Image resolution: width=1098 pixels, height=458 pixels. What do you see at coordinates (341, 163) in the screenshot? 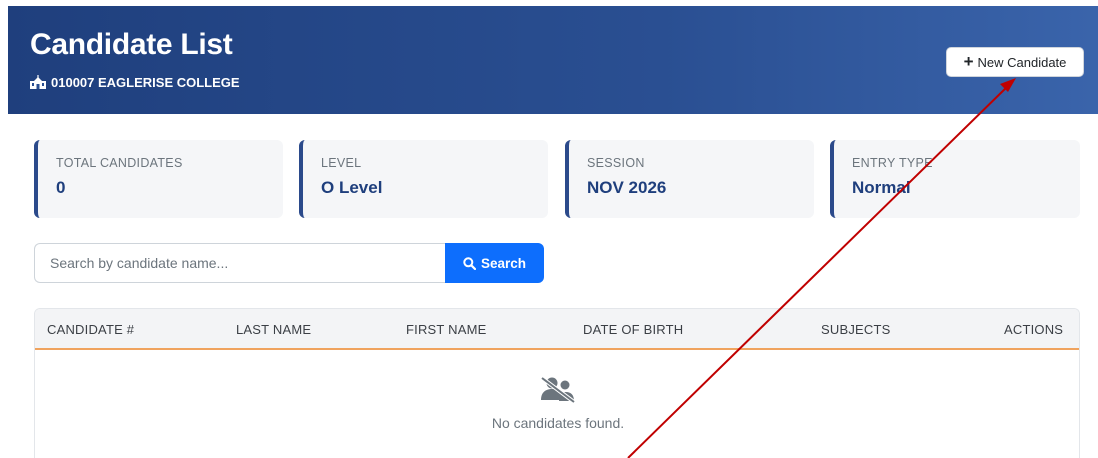
I see `stat-label: LEVEL` at bounding box center [341, 163].